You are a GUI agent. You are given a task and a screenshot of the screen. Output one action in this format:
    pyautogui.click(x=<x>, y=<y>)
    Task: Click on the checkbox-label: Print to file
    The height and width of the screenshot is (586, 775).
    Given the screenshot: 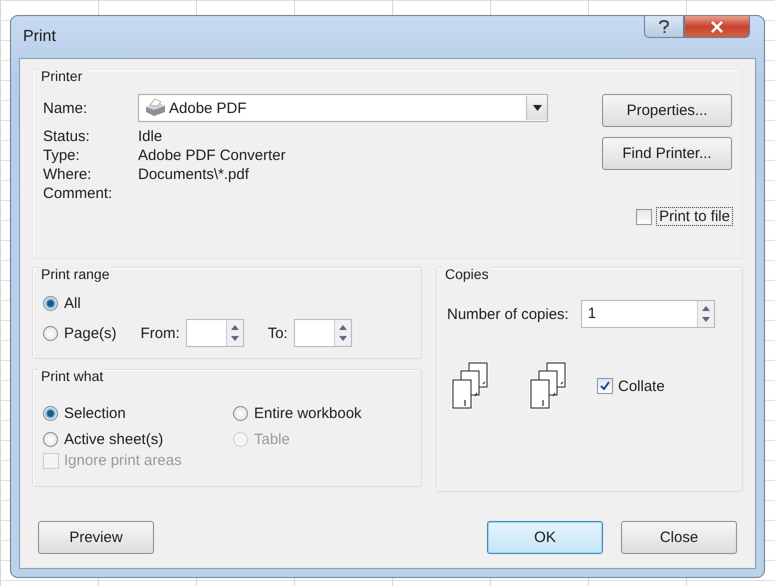 What is the action you would take?
    pyautogui.click(x=694, y=216)
    